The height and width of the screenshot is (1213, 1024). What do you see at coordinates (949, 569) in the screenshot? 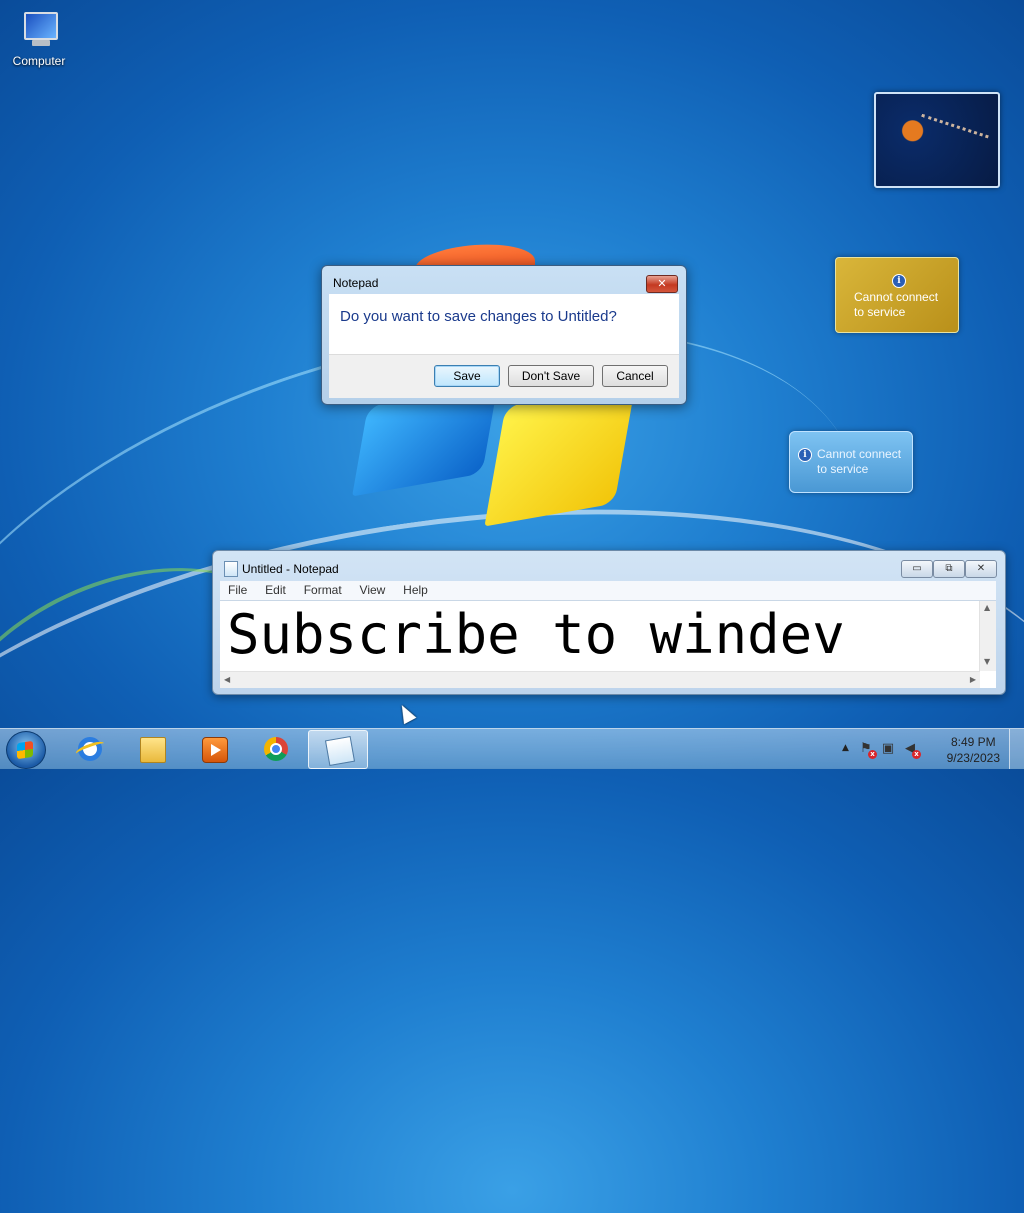
I see `maximize-button: ⧉` at bounding box center [949, 569].